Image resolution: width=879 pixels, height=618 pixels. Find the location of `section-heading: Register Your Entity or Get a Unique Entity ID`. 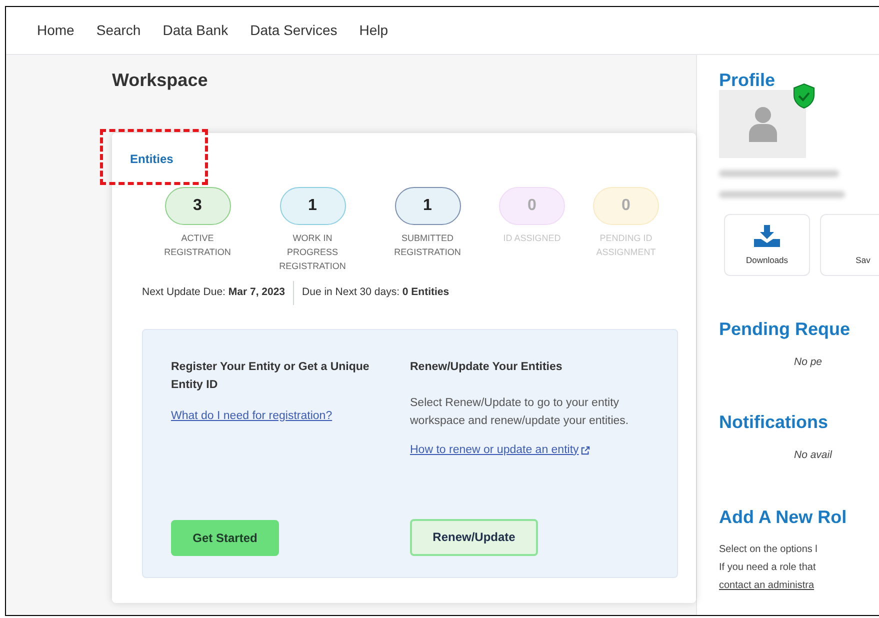

section-heading: Register Your Entity or Get a Unique Entity ID is located at coordinates (270, 376).